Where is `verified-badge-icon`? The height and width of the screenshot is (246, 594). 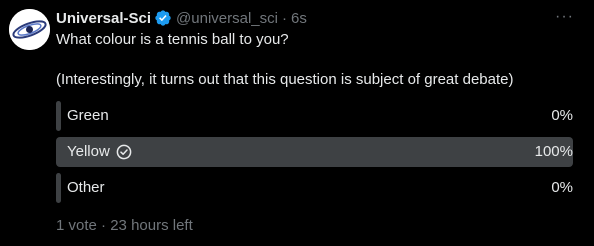 verified-badge-icon is located at coordinates (163, 18).